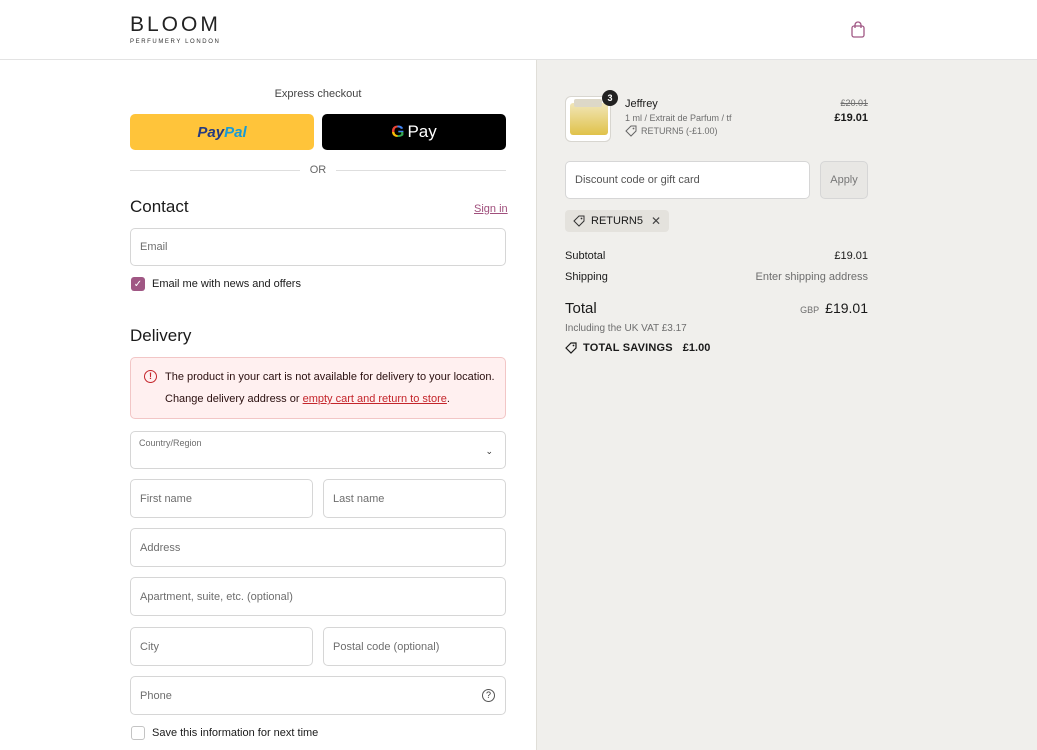 The height and width of the screenshot is (750, 1037). I want to click on first-name-placeholder: First name, so click(166, 498).